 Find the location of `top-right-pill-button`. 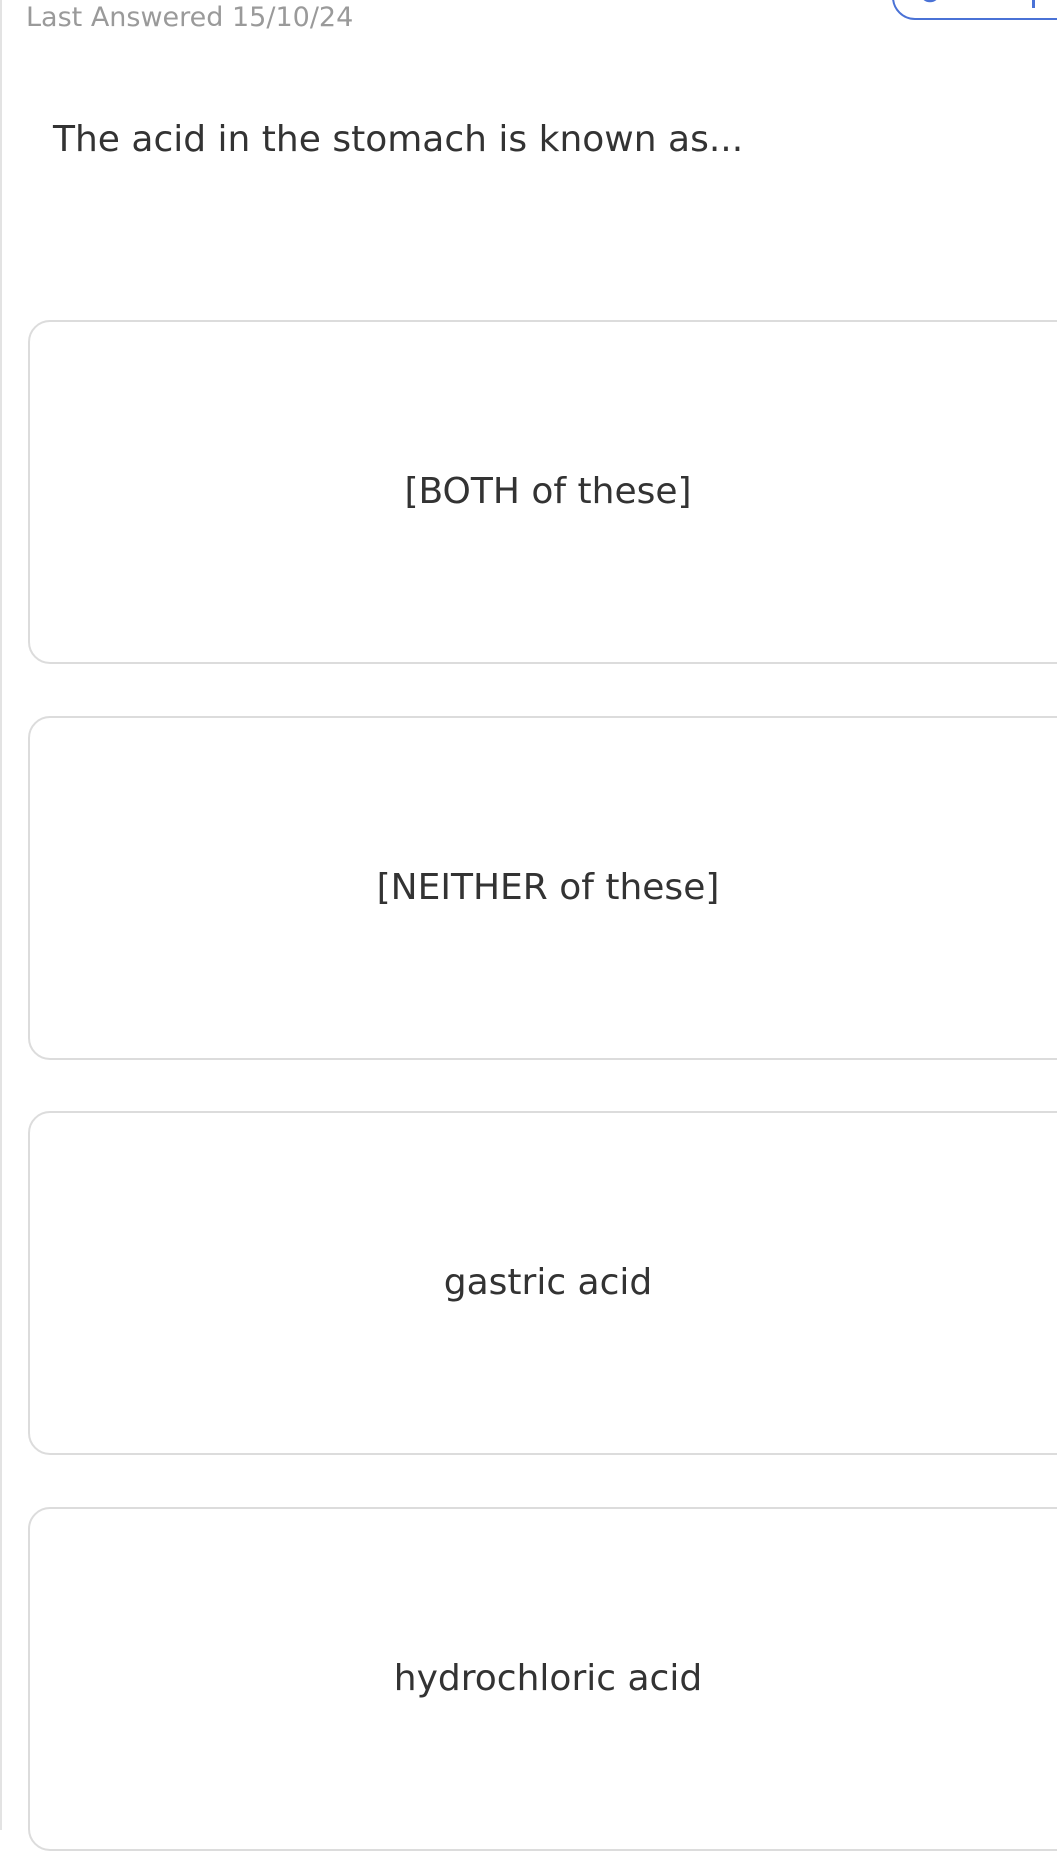

top-right-pill-button is located at coordinates (974, 10).